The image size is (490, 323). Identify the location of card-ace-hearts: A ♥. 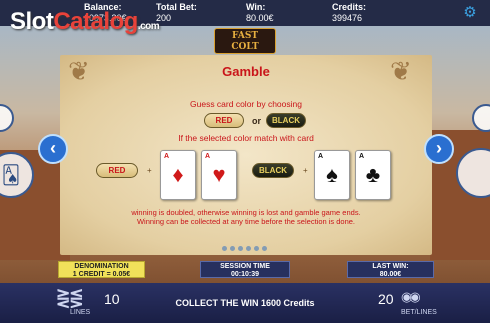
(219, 175).